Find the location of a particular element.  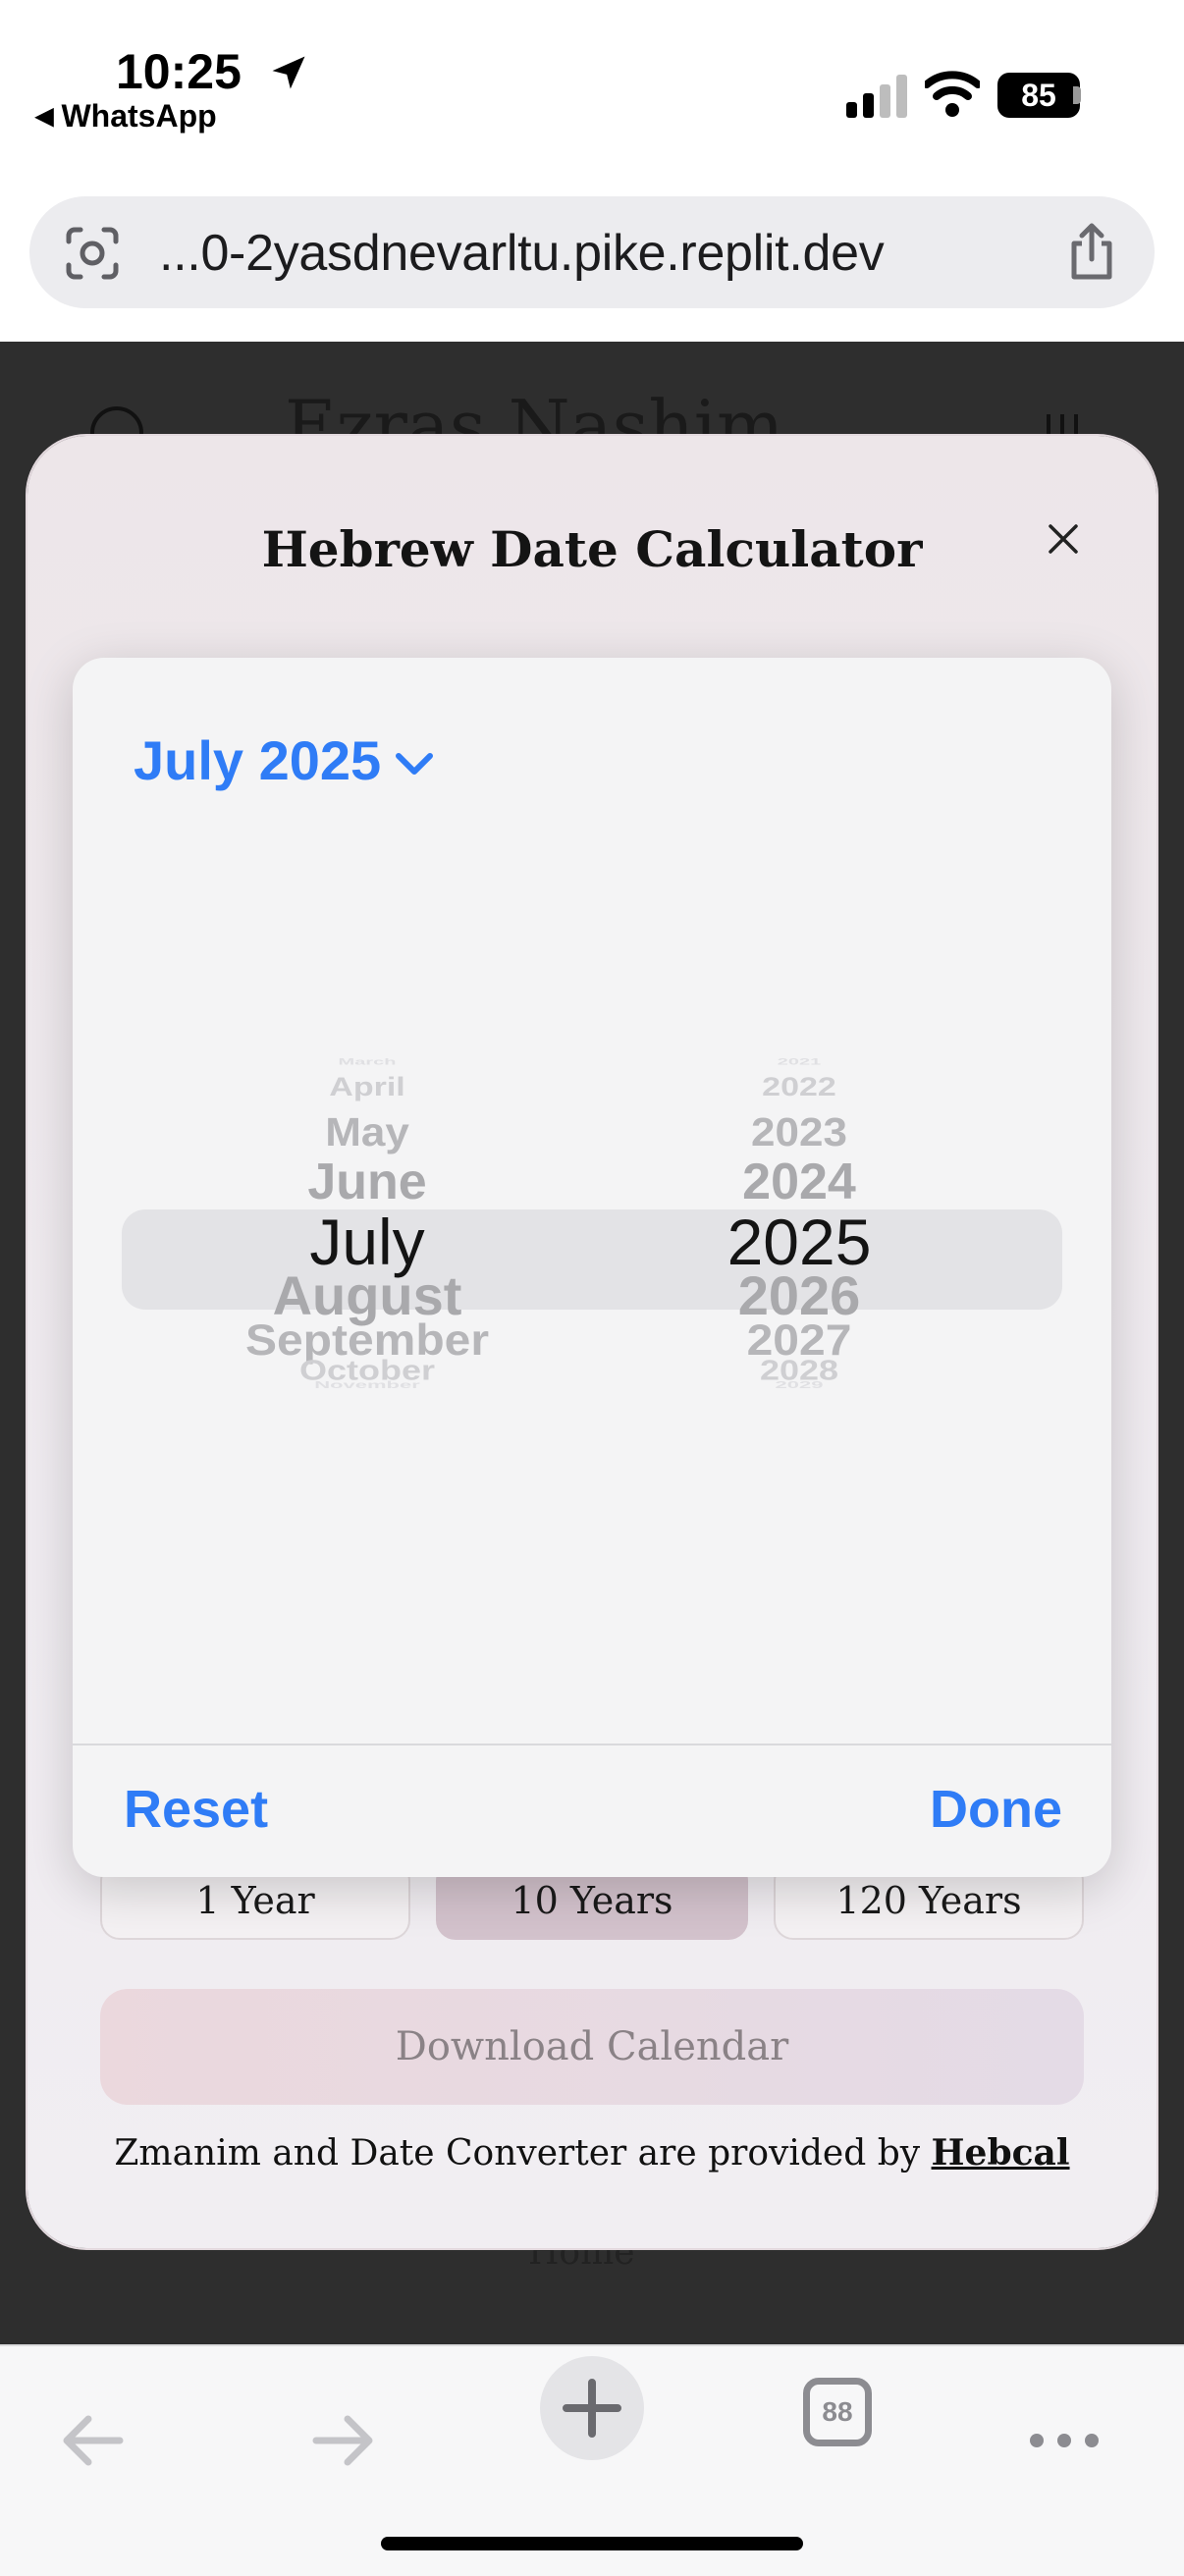

back-to-app-link: ◀ WhatsApp is located at coordinates (126, 116).